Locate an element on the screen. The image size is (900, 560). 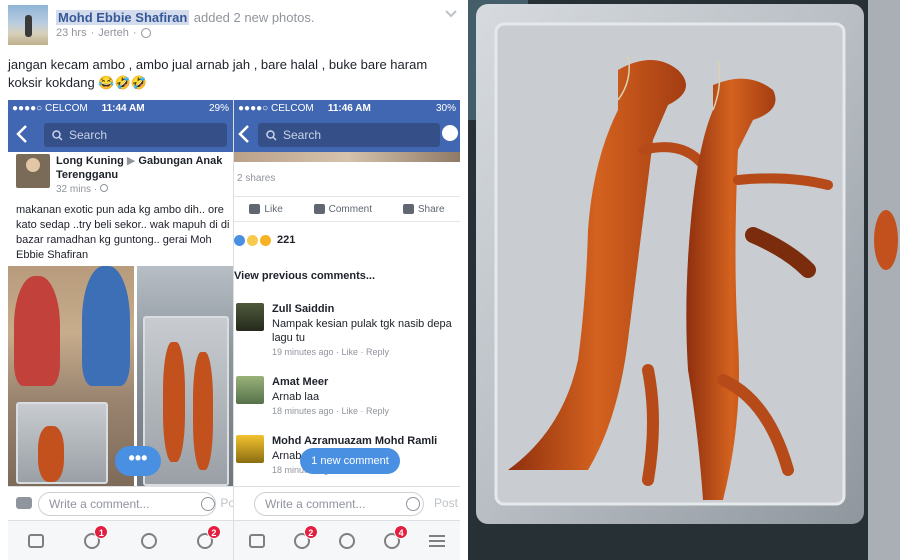
notifications-icon: 2 is located at coordinates (208, 536).